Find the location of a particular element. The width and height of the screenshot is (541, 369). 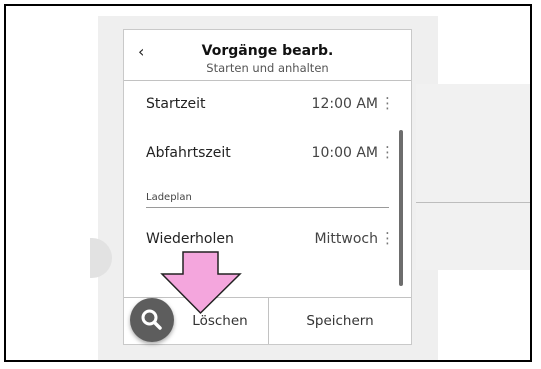

down-arrow-icon is located at coordinates (201, 283).